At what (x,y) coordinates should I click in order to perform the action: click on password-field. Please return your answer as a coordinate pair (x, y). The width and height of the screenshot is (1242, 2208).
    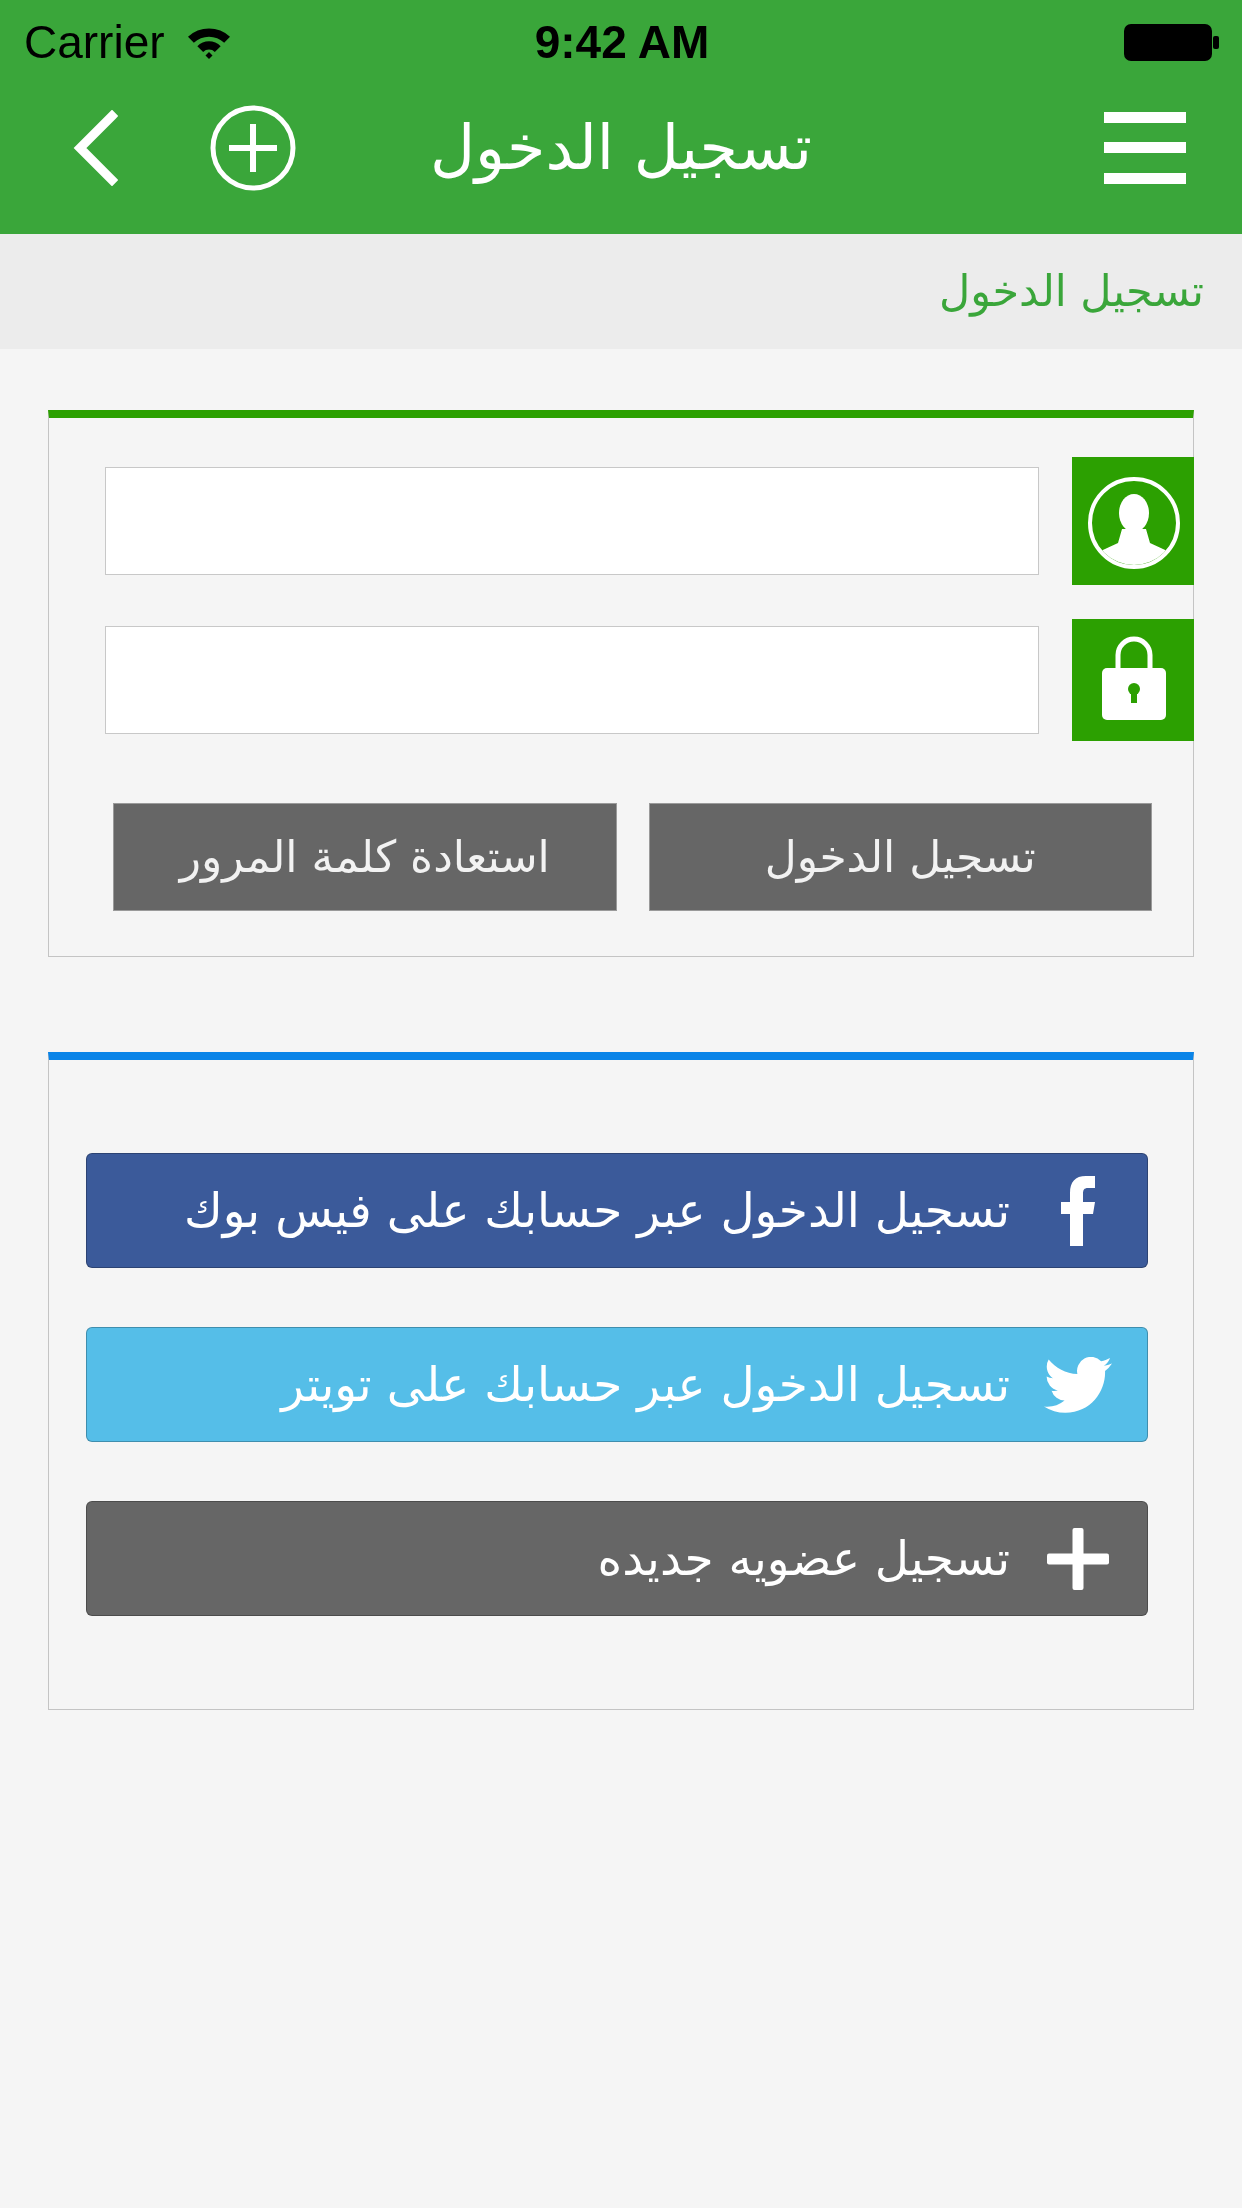
    Looking at the image, I should click on (572, 680).